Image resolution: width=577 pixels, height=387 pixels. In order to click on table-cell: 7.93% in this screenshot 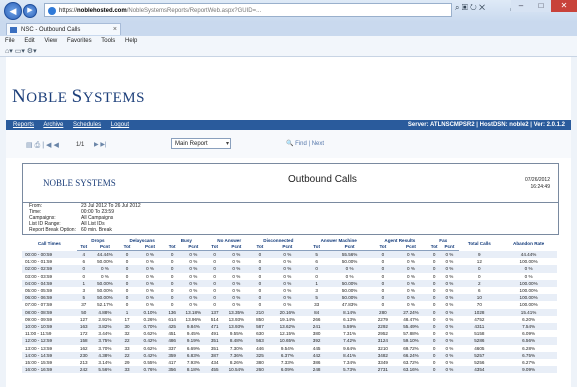, I will do `click(193, 363)`.